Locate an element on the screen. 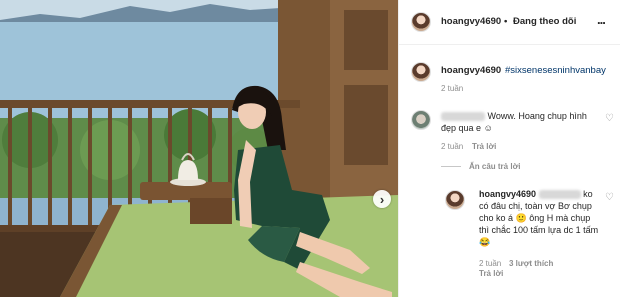  caption-hashtag: #sixsenesesninhvanbay is located at coordinates (555, 70).